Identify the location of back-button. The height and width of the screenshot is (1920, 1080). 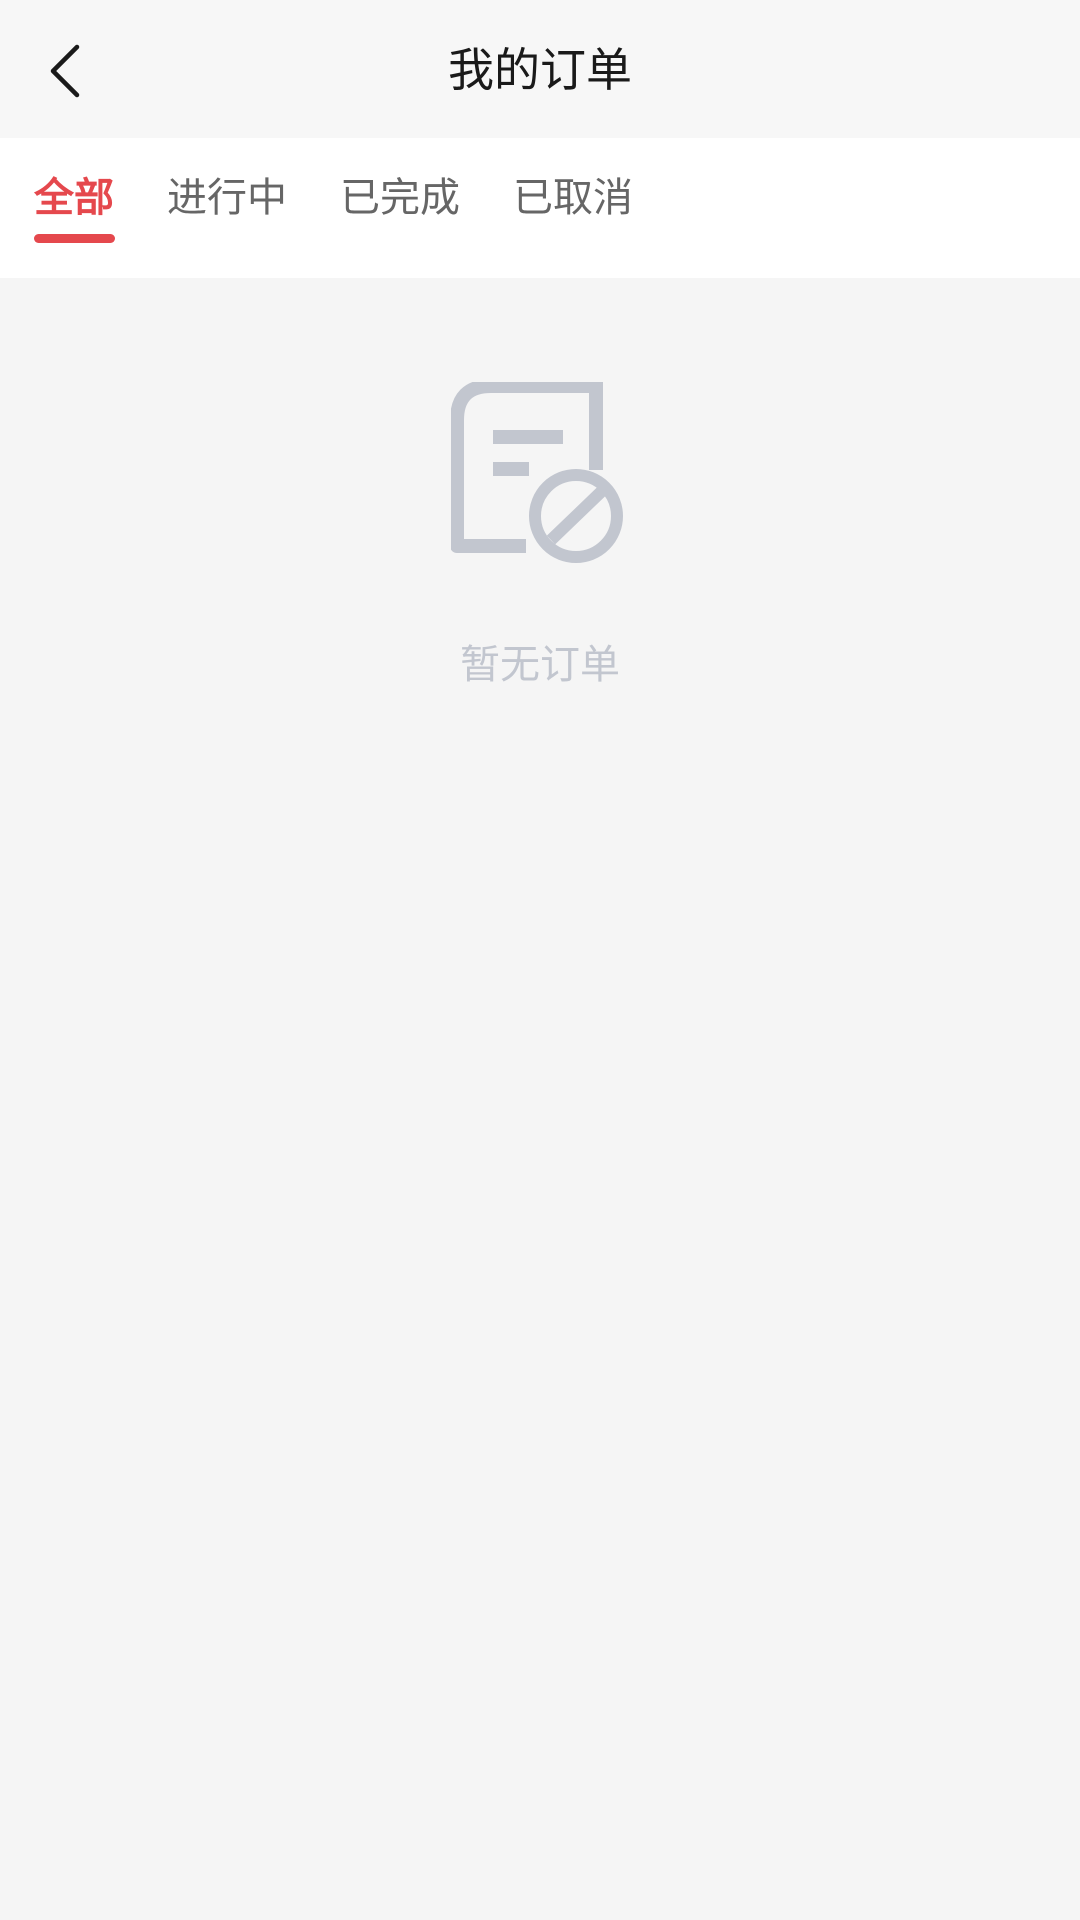
(65, 71).